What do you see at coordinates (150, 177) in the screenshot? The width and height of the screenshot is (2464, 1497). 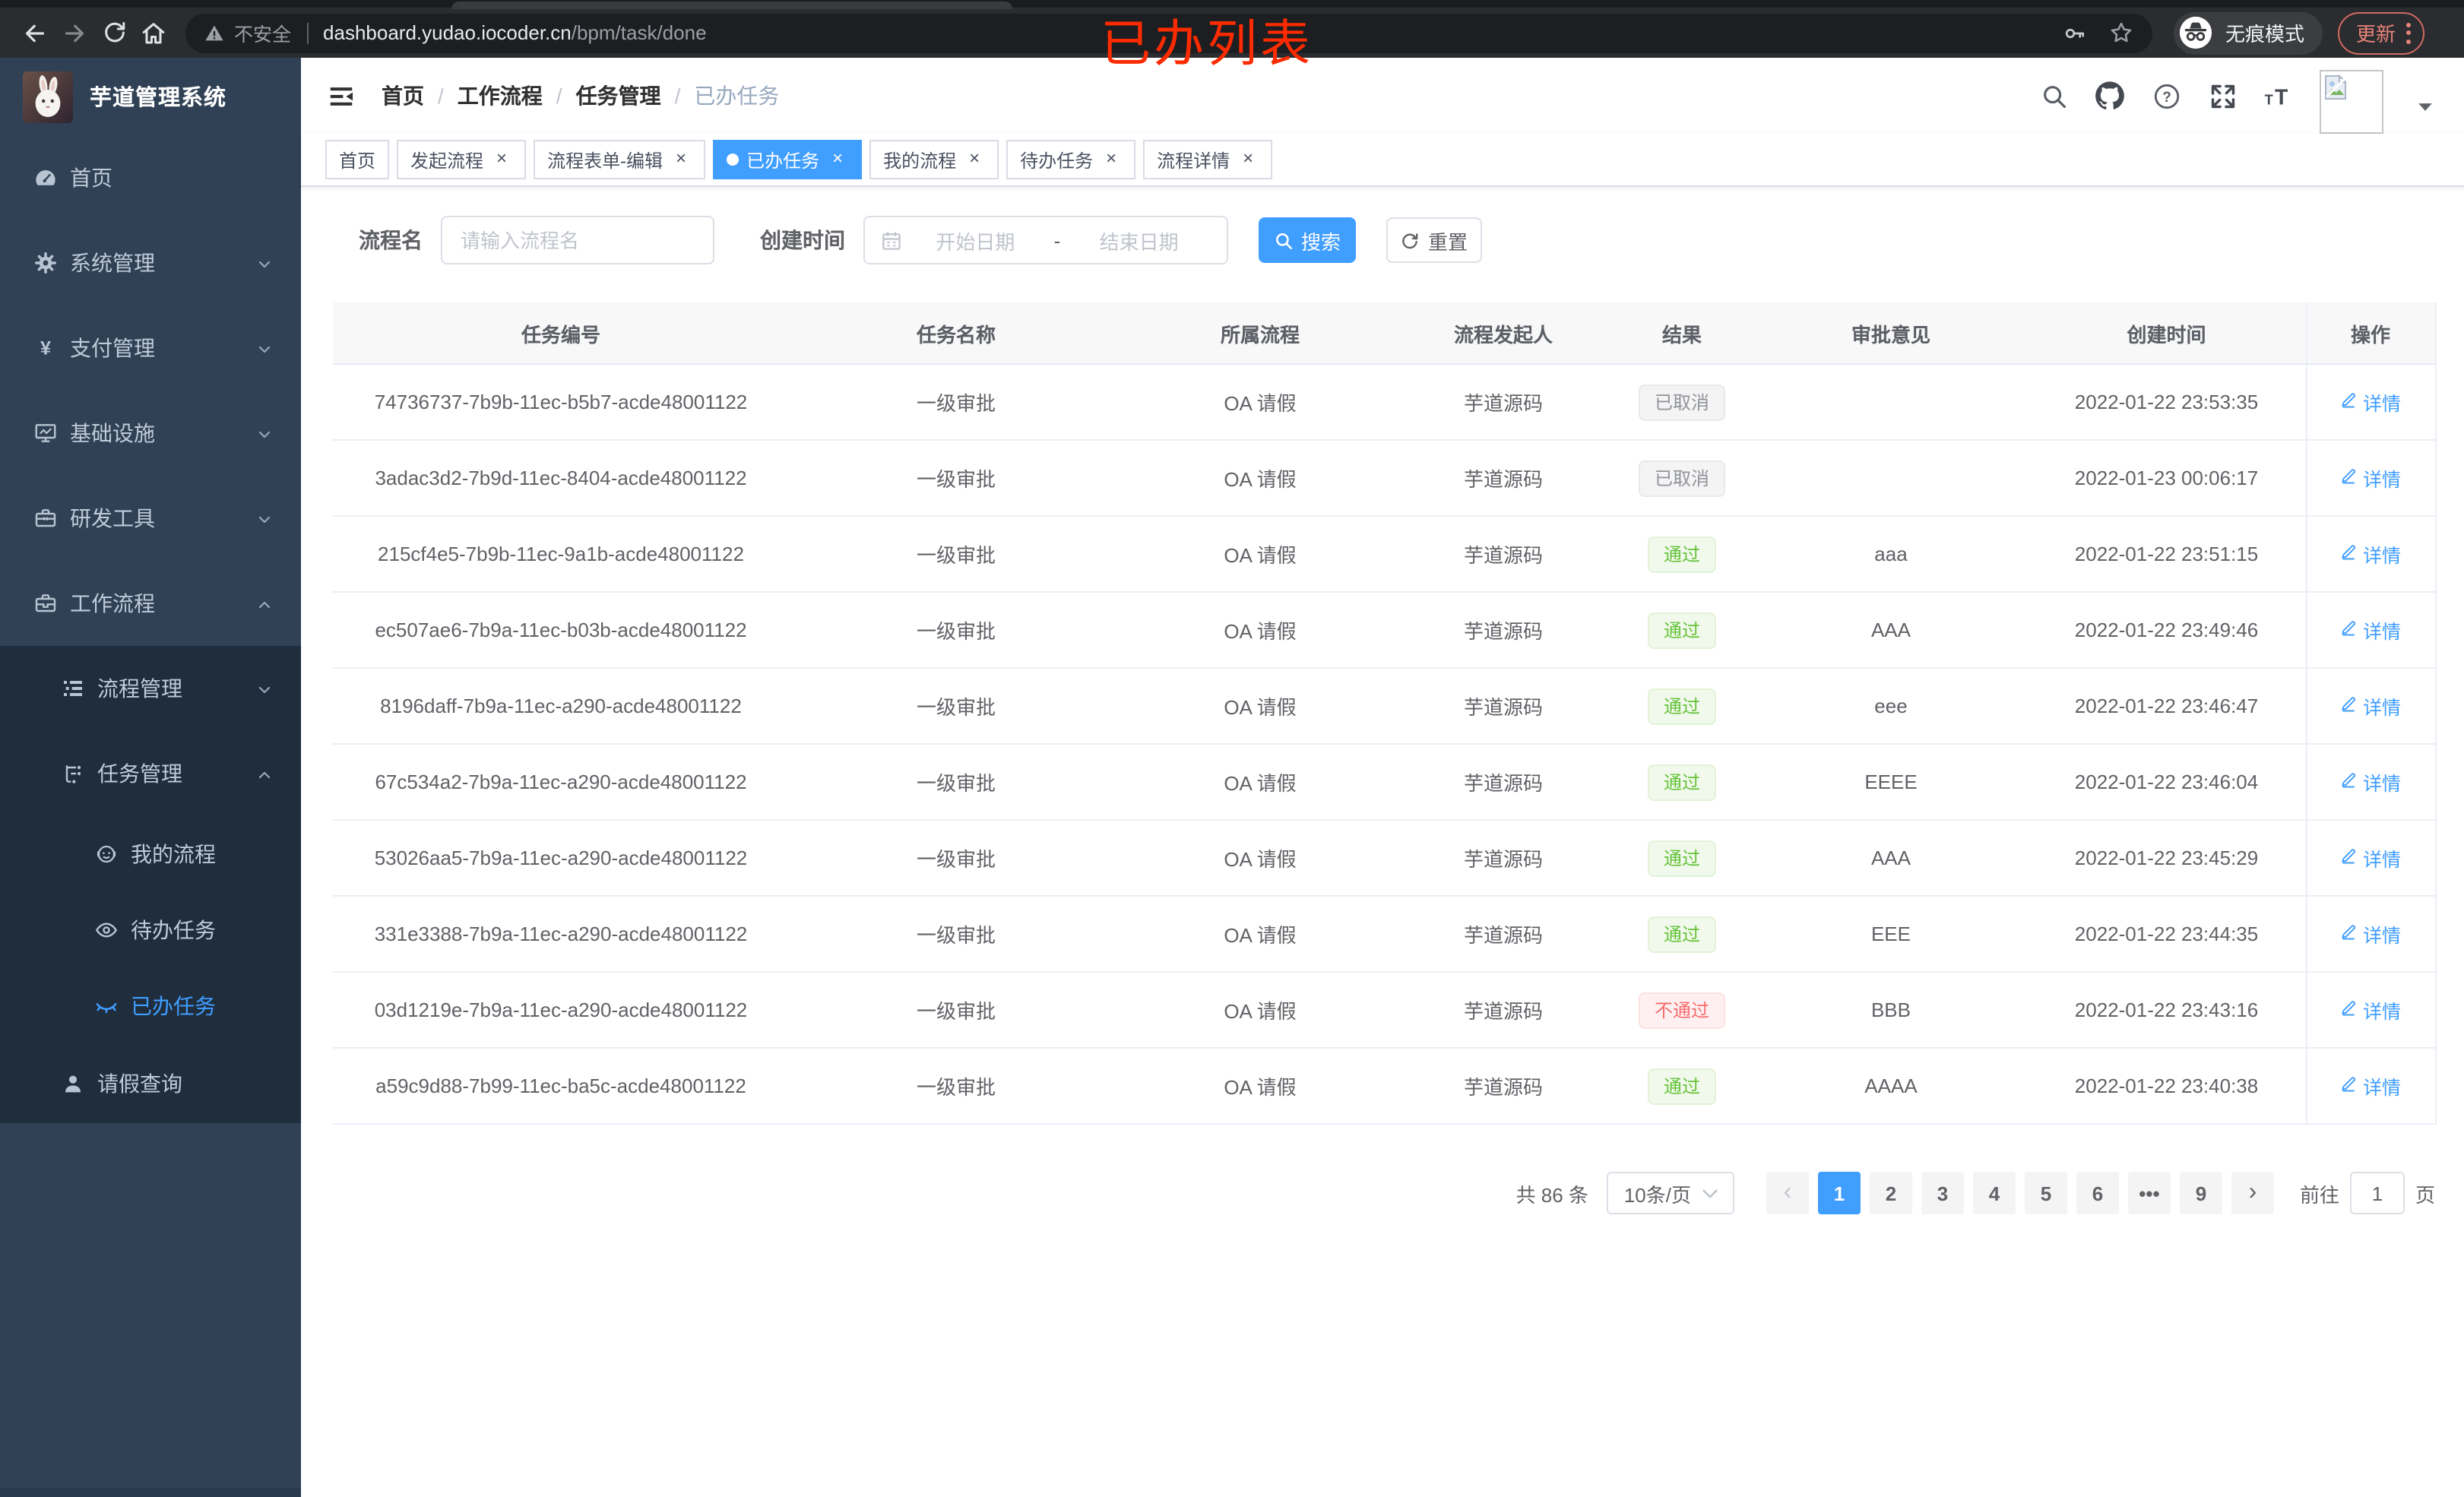 I see `sidebar-item-首页: 首页` at bounding box center [150, 177].